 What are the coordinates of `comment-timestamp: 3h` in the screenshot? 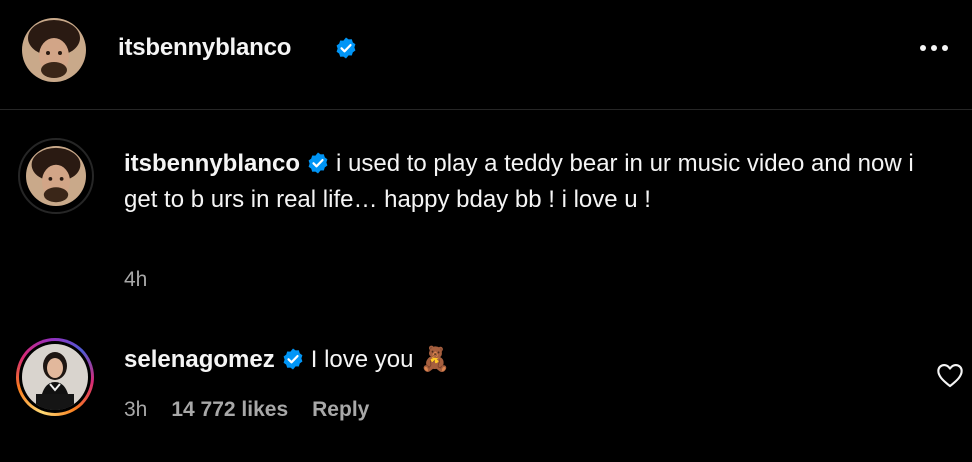 It's located at (135, 410).